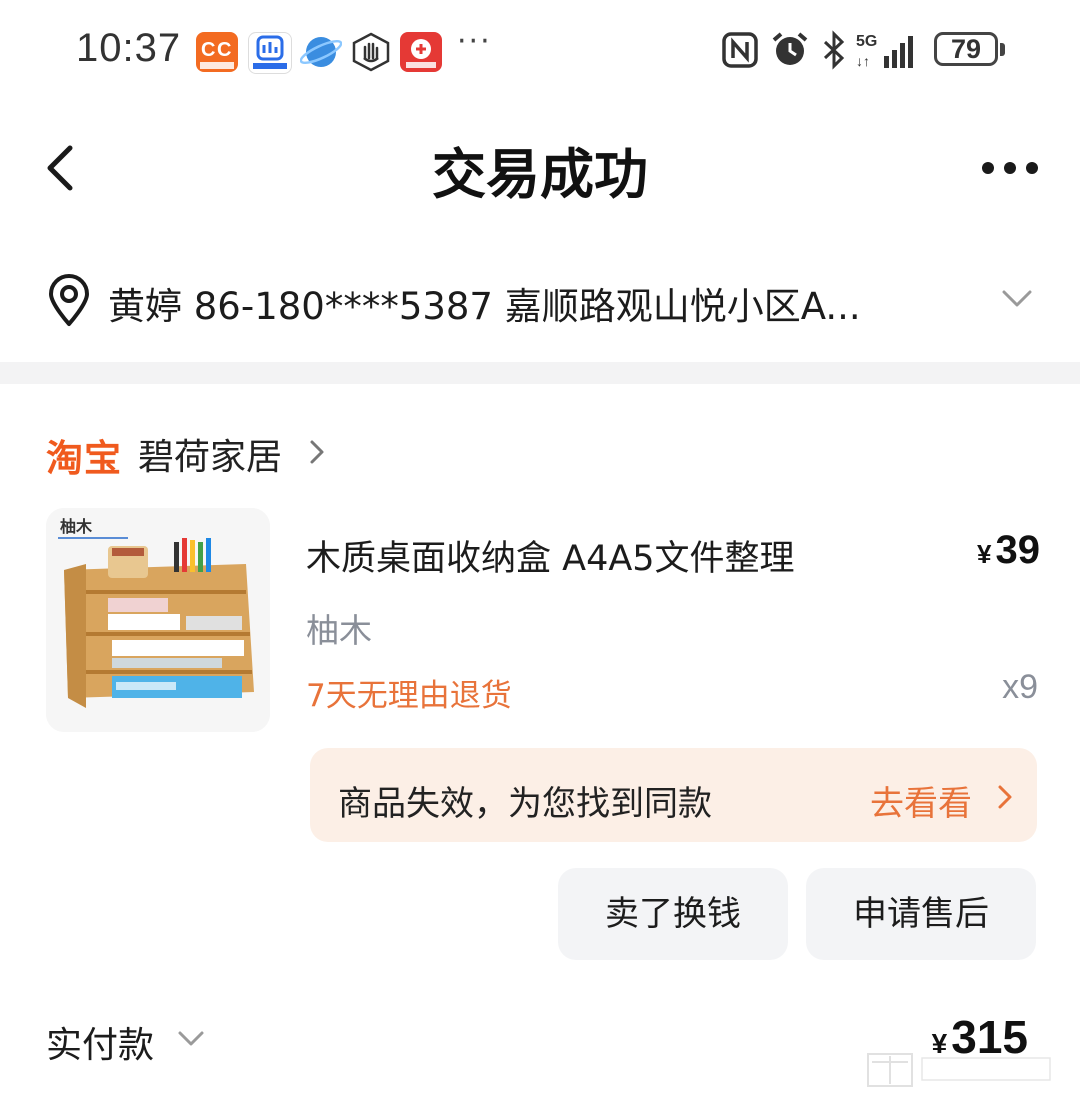 The width and height of the screenshot is (1080, 1108). I want to click on watermark-logo, so click(961, 1069).